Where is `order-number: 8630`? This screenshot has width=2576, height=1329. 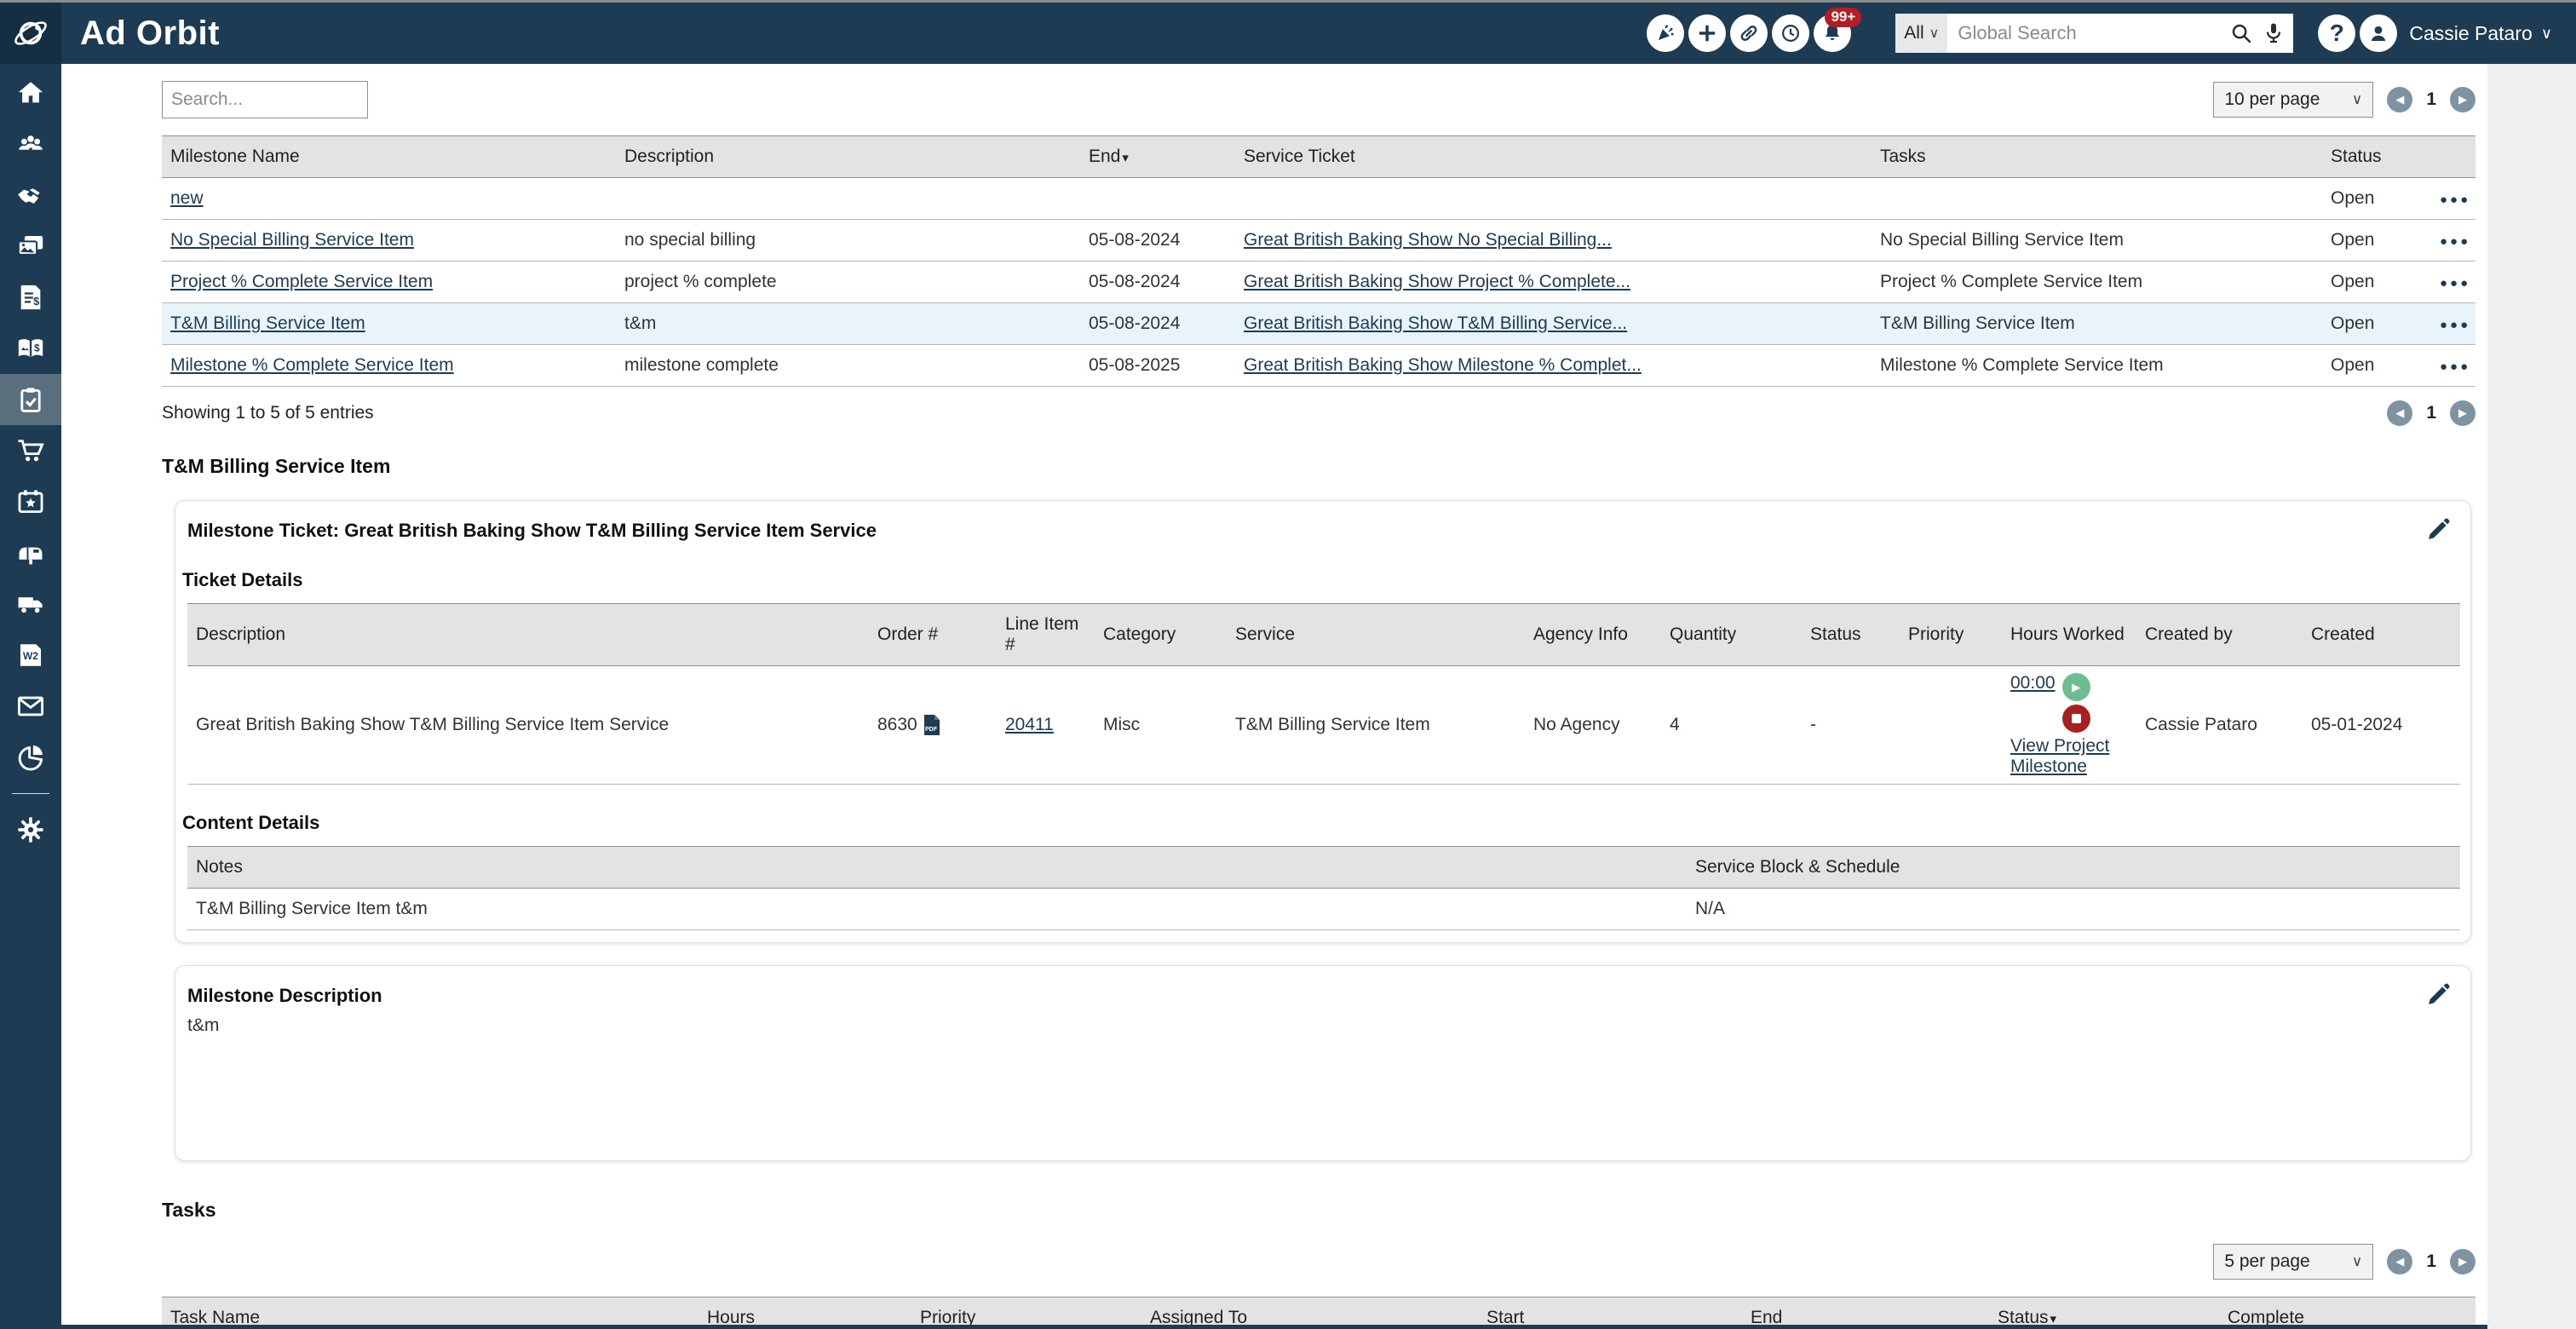
order-number: 8630 is located at coordinates (897, 724).